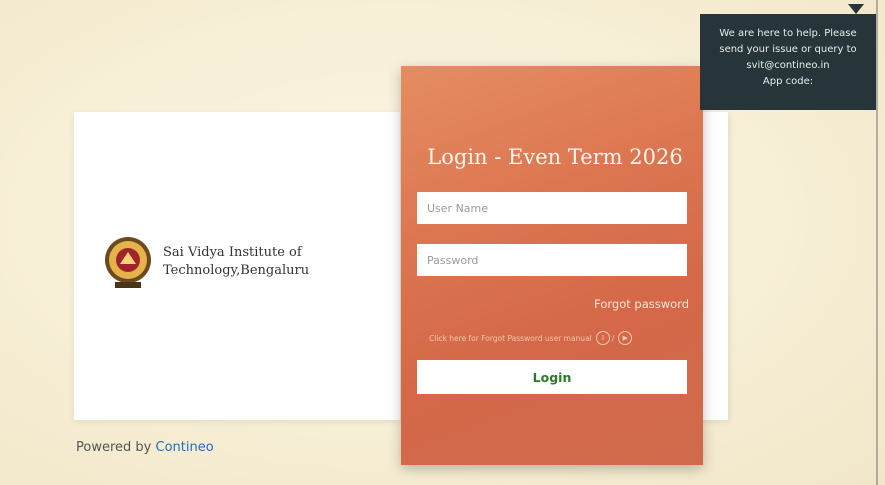 This screenshot has height=485, width=885. What do you see at coordinates (877, 242) in the screenshot?
I see `window-edge` at bounding box center [877, 242].